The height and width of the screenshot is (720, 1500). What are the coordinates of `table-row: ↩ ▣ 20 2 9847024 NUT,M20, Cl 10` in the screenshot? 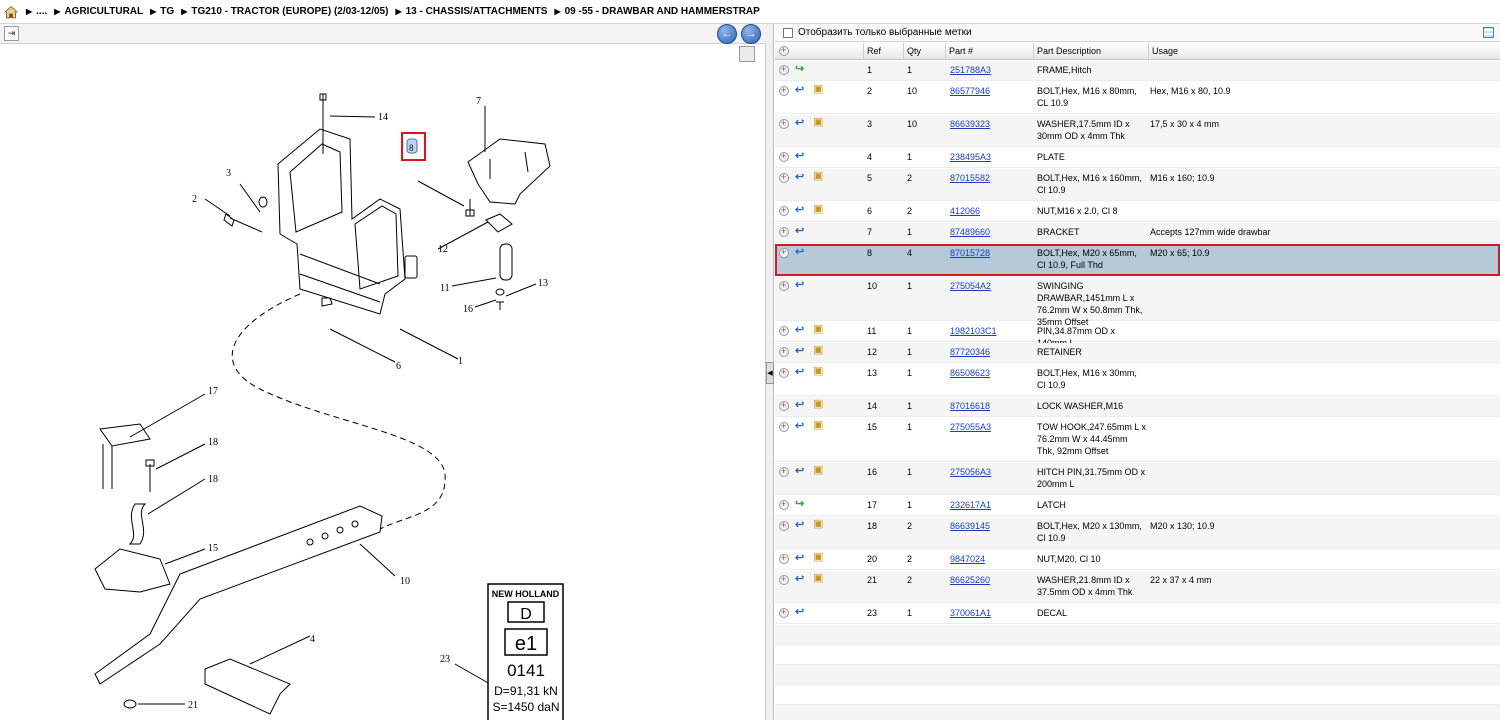 It's located at (1137, 560).